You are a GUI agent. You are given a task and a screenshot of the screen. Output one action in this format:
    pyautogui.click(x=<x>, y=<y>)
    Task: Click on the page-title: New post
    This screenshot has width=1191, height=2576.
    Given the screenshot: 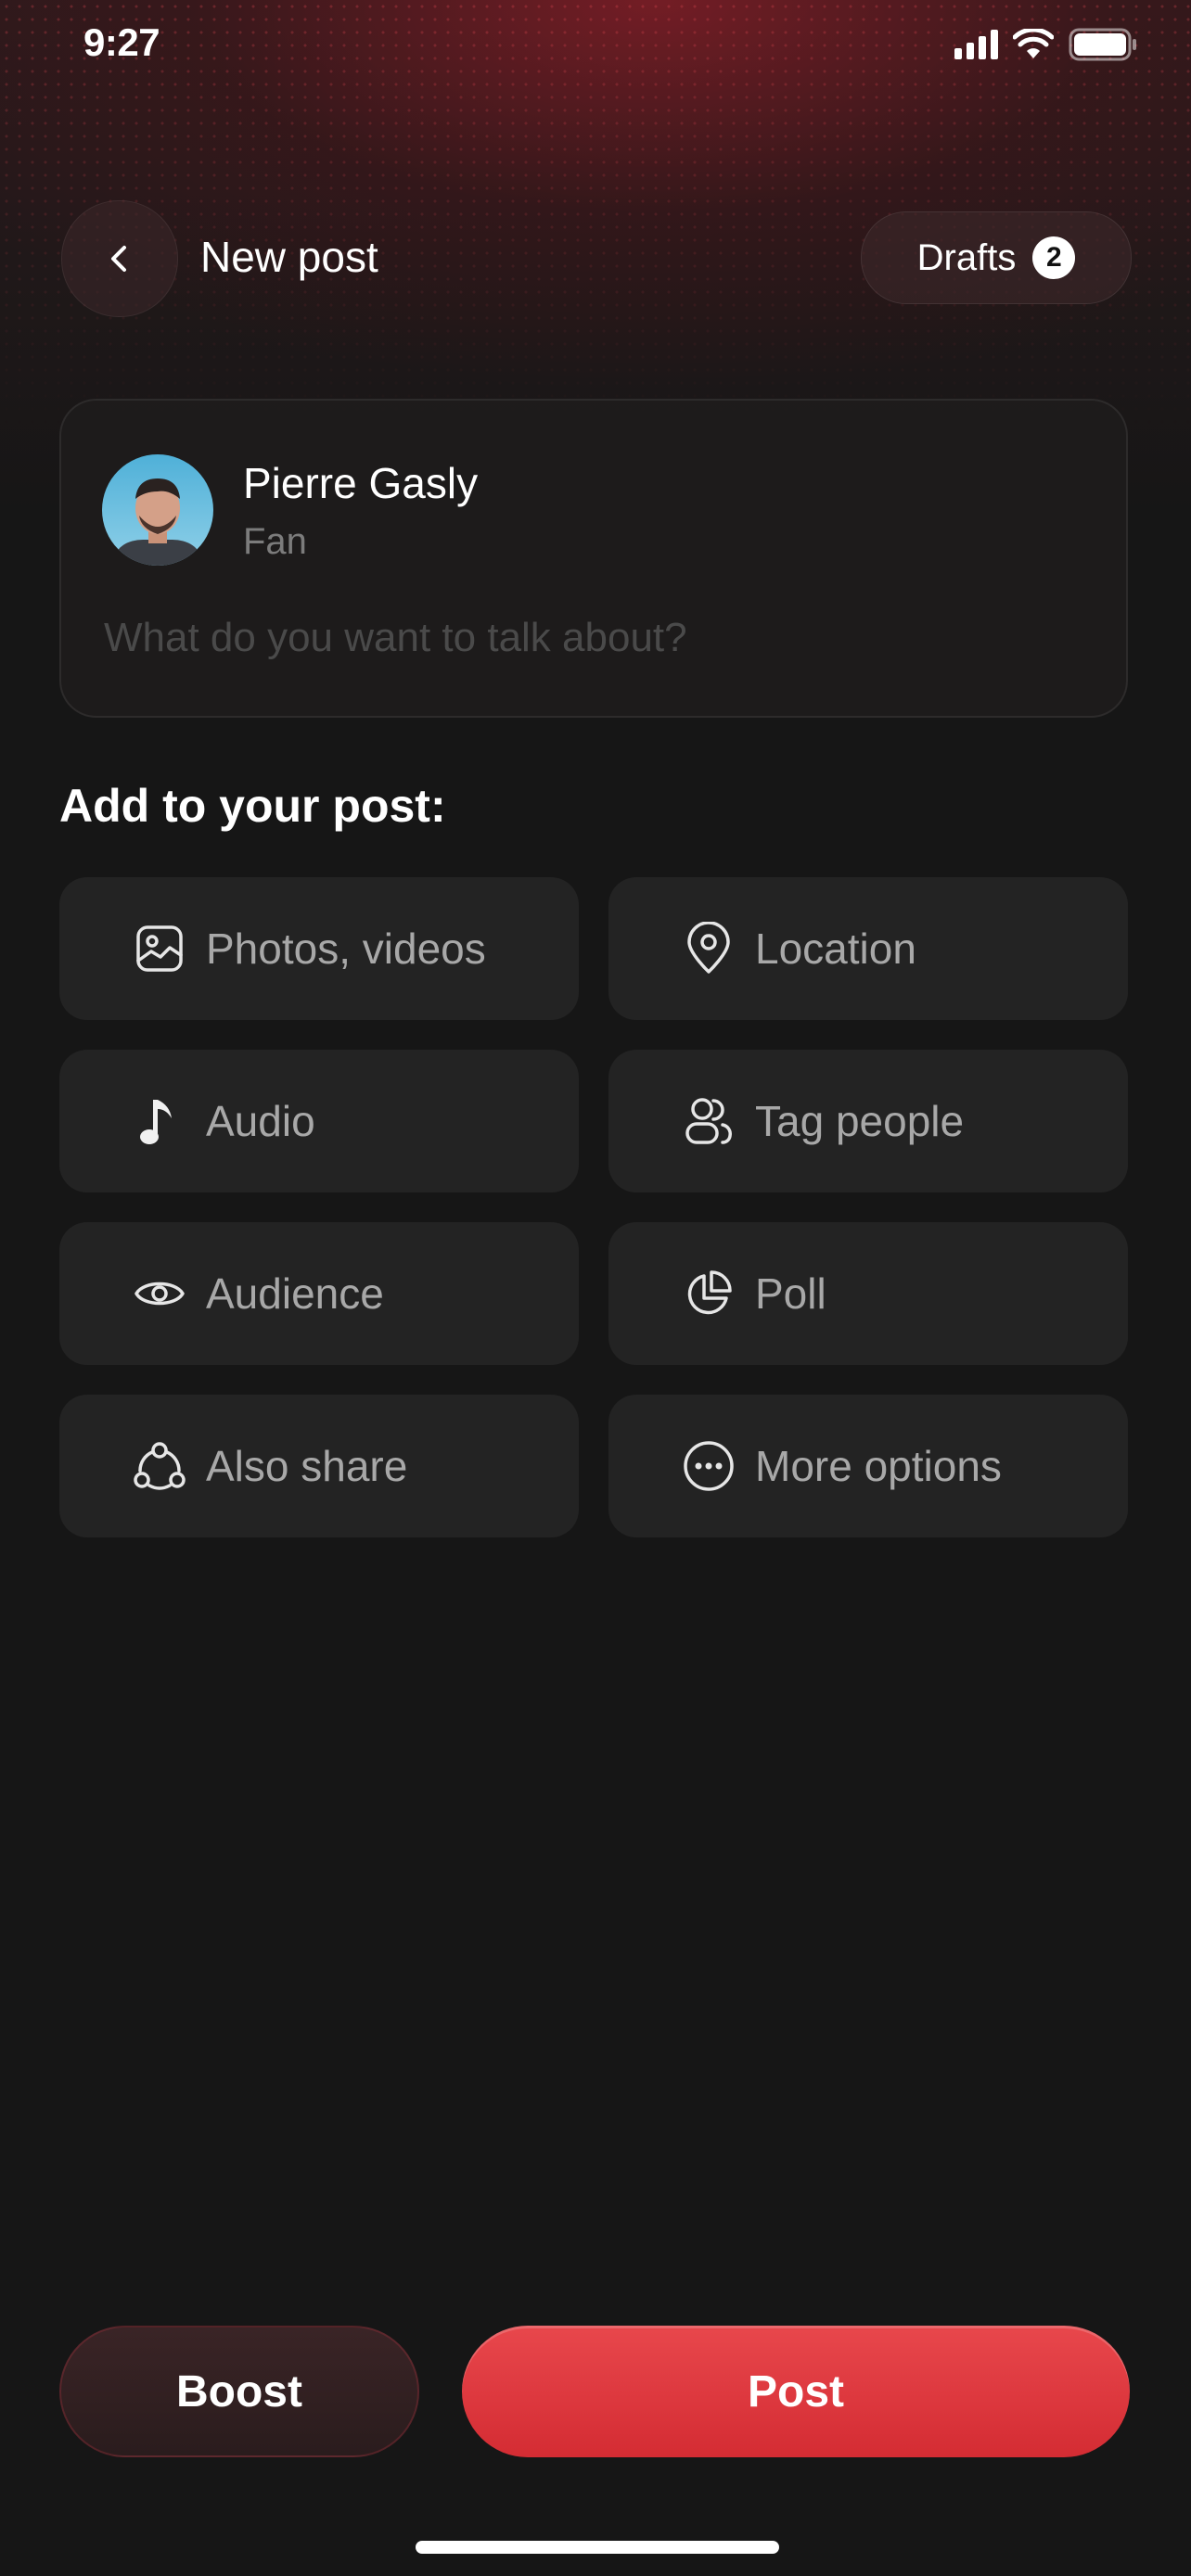 What is the action you would take?
    pyautogui.click(x=289, y=257)
    